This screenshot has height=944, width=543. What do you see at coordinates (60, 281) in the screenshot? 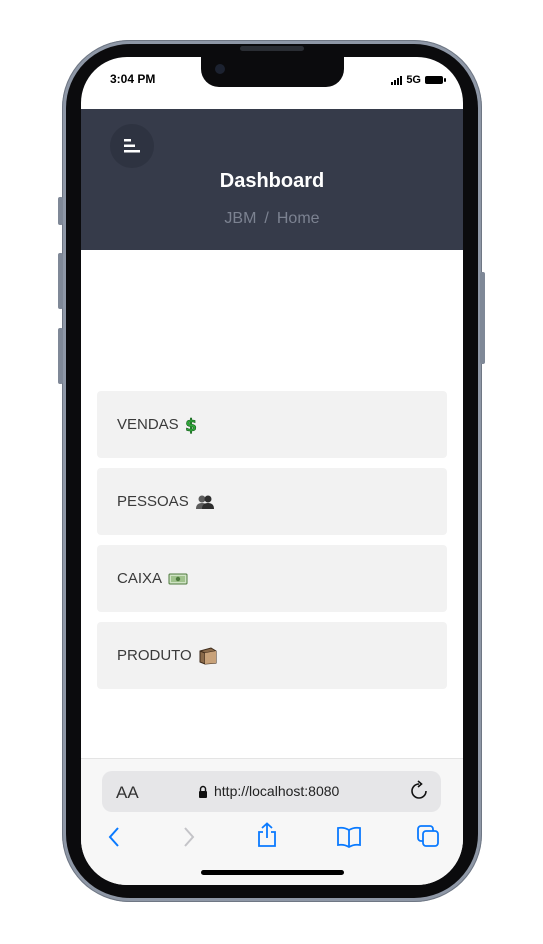
I see `volume-up-button` at bounding box center [60, 281].